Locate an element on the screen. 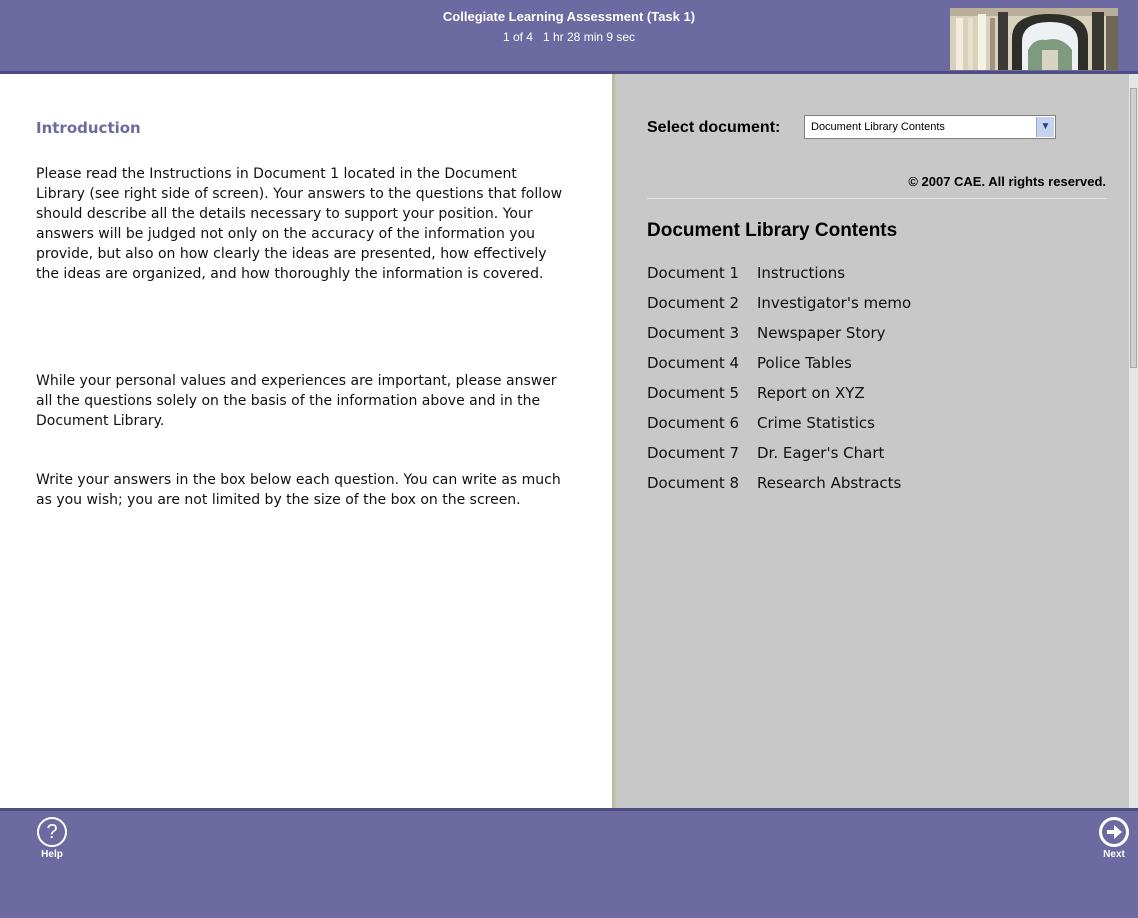 The image size is (1138, 918). library-heading: Document Library Contents is located at coordinates (772, 230).